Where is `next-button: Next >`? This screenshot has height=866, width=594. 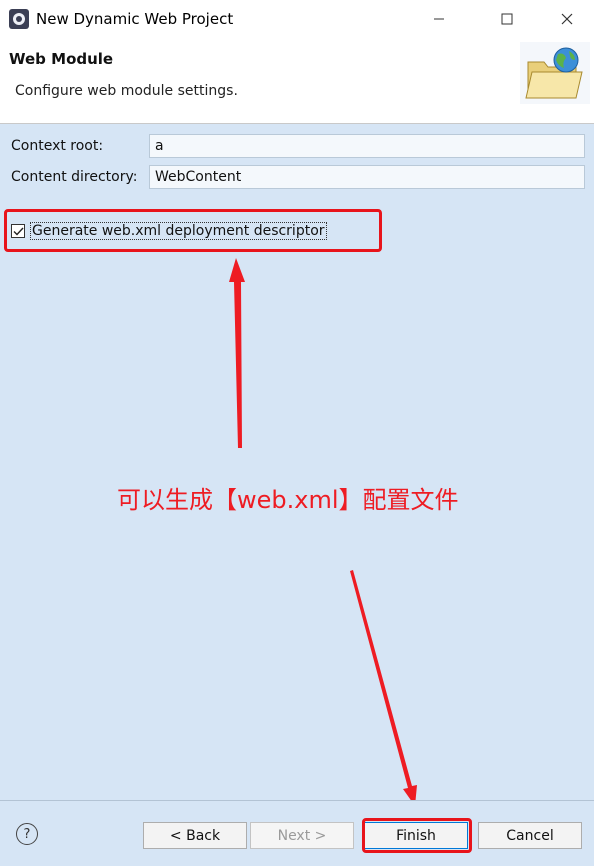 next-button: Next > is located at coordinates (302, 835).